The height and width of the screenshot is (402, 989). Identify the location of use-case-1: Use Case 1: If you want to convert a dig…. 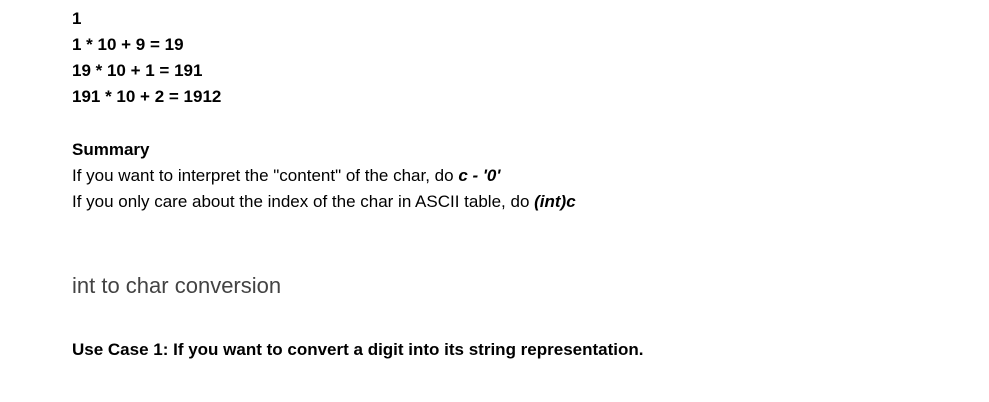
(358, 349).